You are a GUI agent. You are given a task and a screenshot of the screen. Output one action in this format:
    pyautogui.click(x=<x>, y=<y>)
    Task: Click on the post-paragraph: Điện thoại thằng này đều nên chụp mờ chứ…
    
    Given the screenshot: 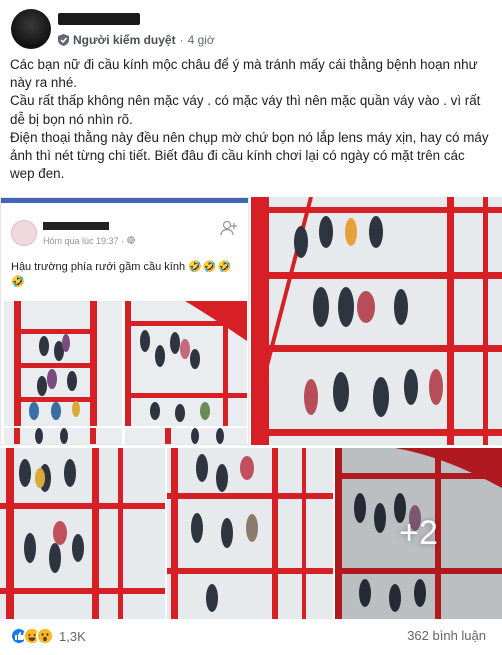 What is the action you would take?
    pyautogui.click(x=249, y=155)
    